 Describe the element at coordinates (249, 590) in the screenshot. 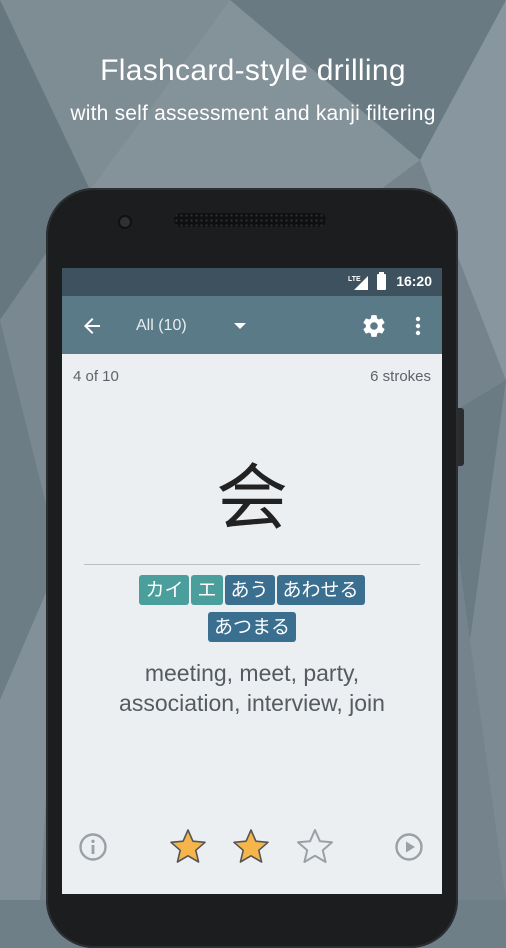

I see `kun-reading-chip: あう` at that location.